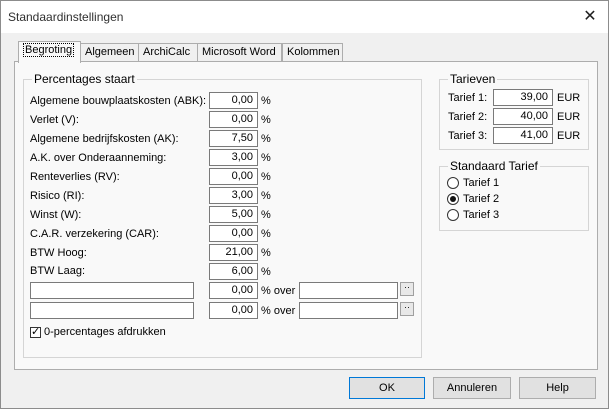  Describe the element at coordinates (569, 117) in the screenshot. I see `tarief-2-unit: EUR` at that location.